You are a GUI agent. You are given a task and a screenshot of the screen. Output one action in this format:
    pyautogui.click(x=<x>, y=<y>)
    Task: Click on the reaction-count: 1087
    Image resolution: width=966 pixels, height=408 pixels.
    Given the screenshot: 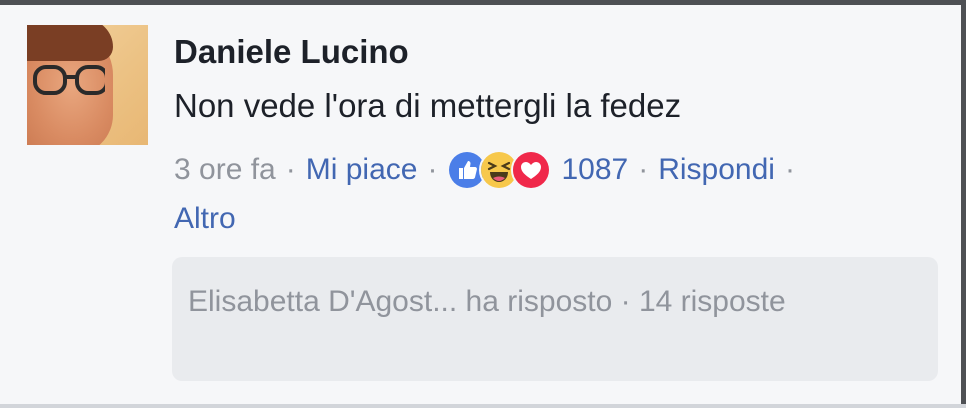 What is the action you would take?
    pyautogui.click(x=594, y=170)
    